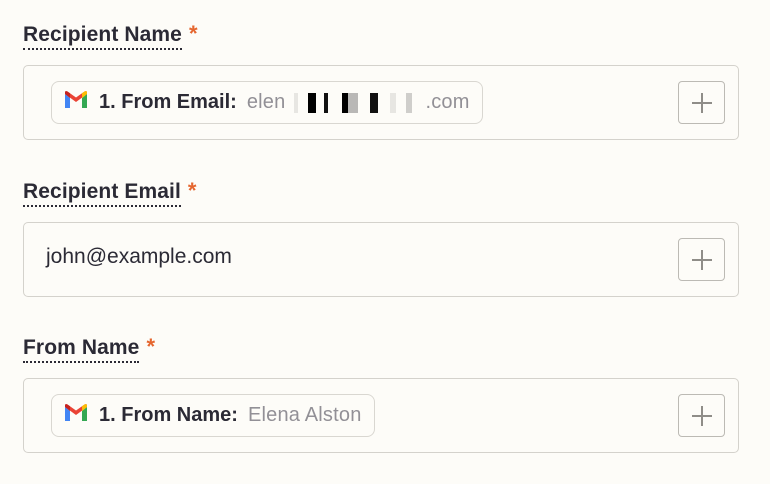 The width and height of the screenshot is (770, 484). I want to click on recipient-name-label-row: Recipient Name *, so click(381, 38).